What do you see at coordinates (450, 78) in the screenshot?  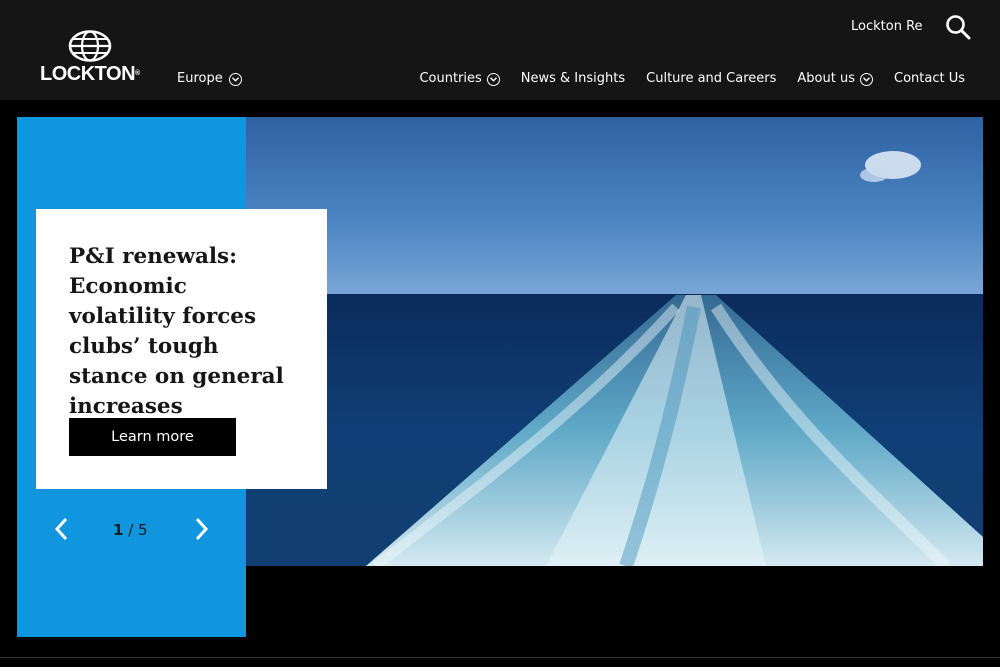 I see `nav-label: Countries` at bounding box center [450, 78].